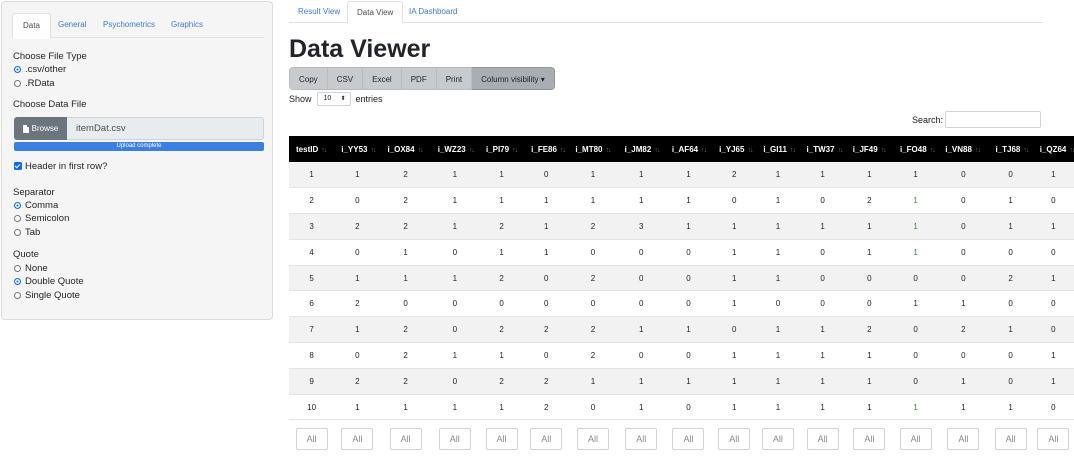 Image resolution: width=1074 pixels, height=457 pixels. Describe the element at coordinates (1053, 149) in the screenshot. I see `column-header: i_QZ64 ↑↓` at that location.